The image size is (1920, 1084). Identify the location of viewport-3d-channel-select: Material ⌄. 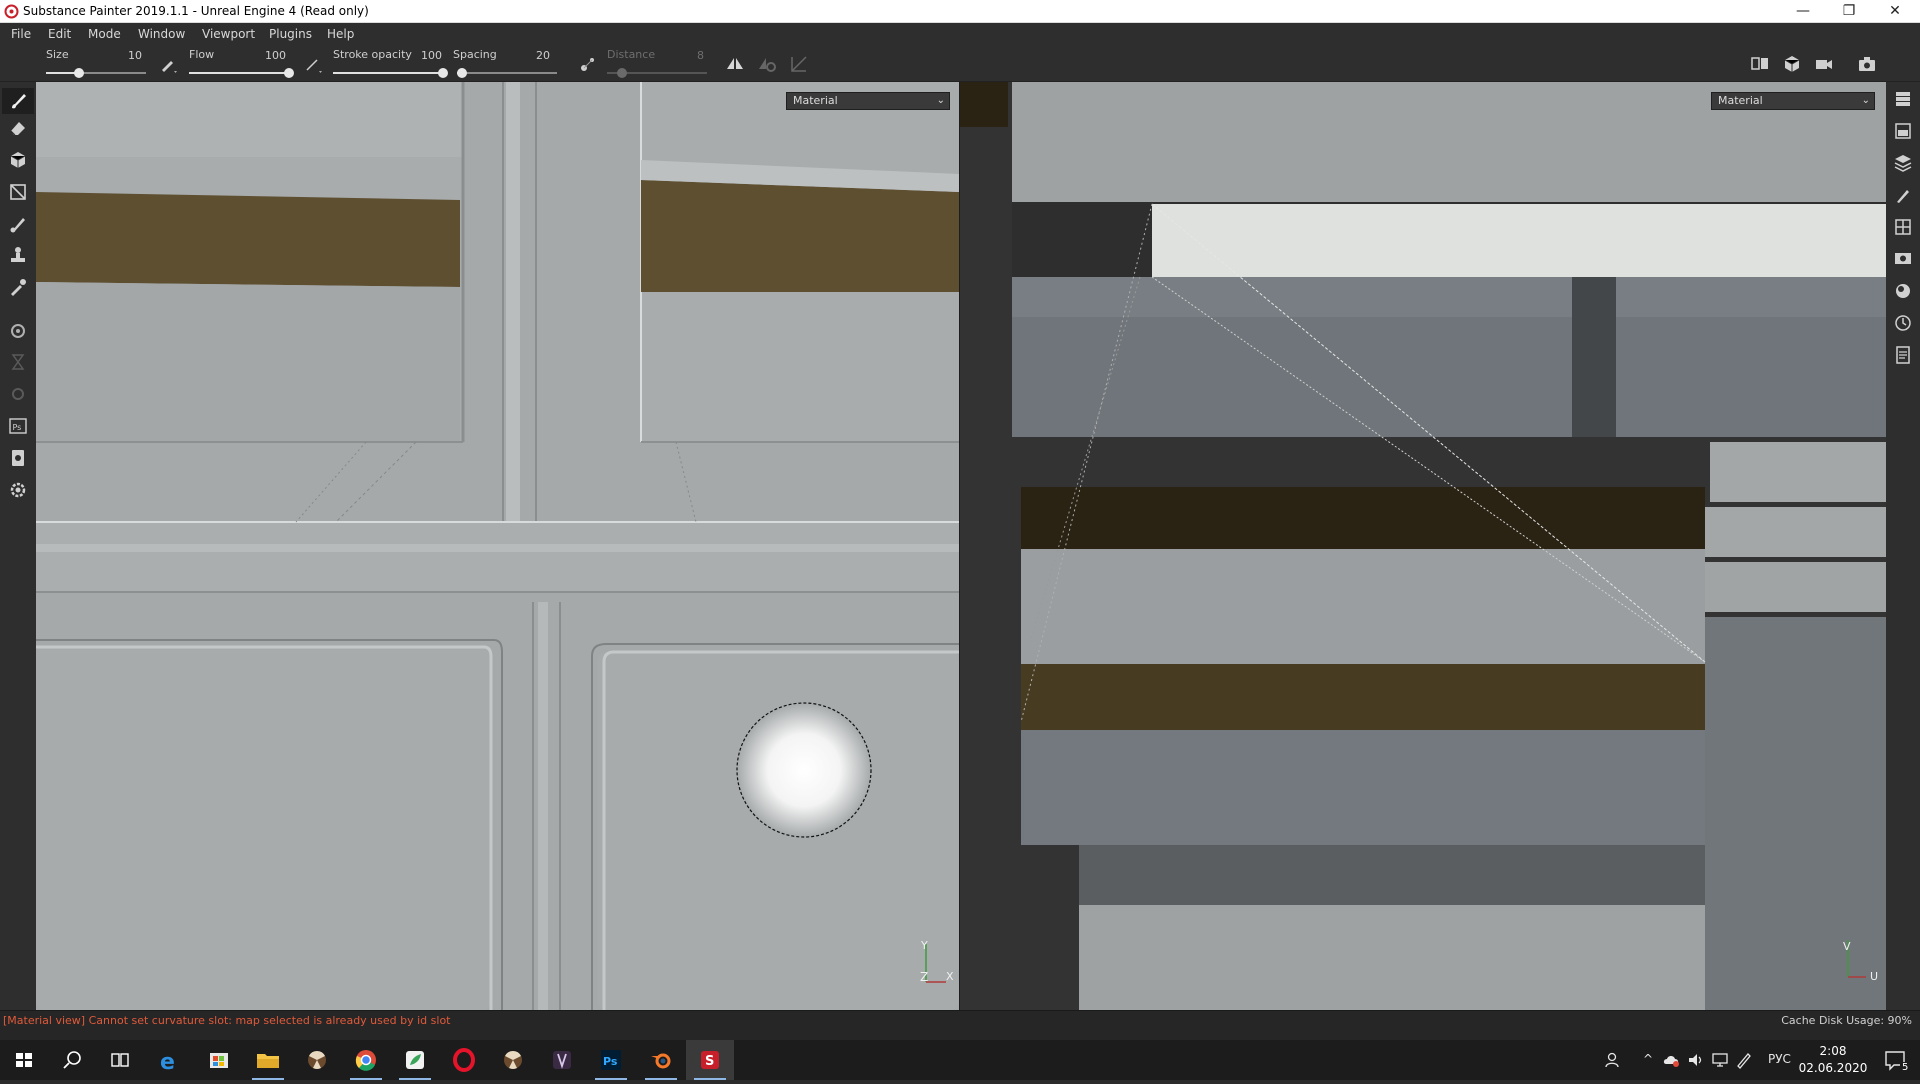
(868, 101).